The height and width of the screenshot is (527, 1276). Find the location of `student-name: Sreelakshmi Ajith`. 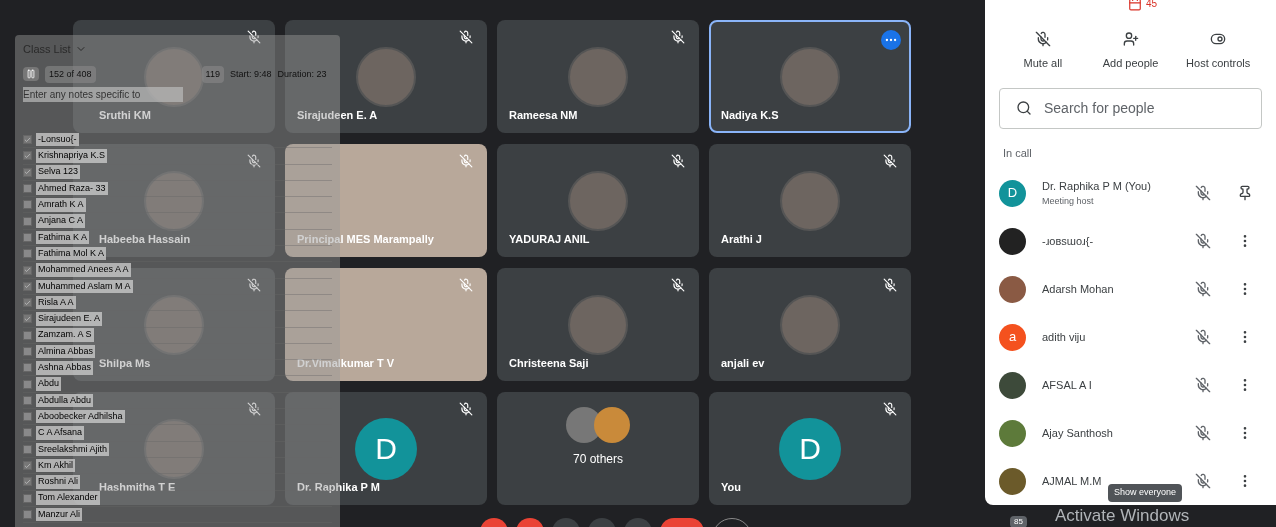

student-name: Sreelakshmi Ajith is located at coordinates (73, 449).